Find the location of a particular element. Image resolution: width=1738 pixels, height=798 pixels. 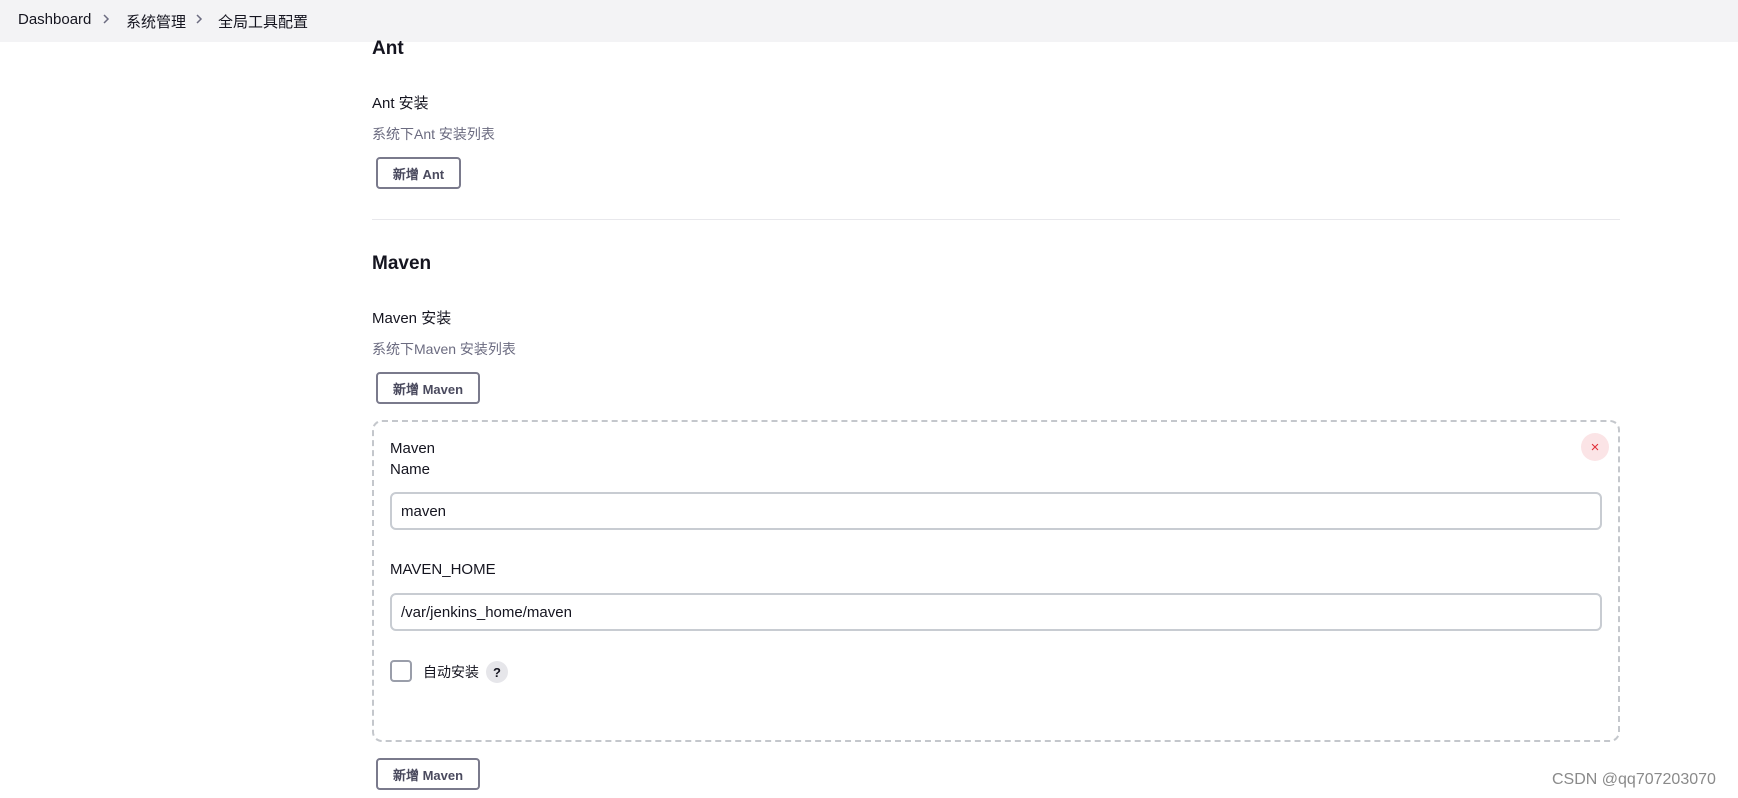

ant-install-label: Ant 安装 is located at coordinates (400, 103).